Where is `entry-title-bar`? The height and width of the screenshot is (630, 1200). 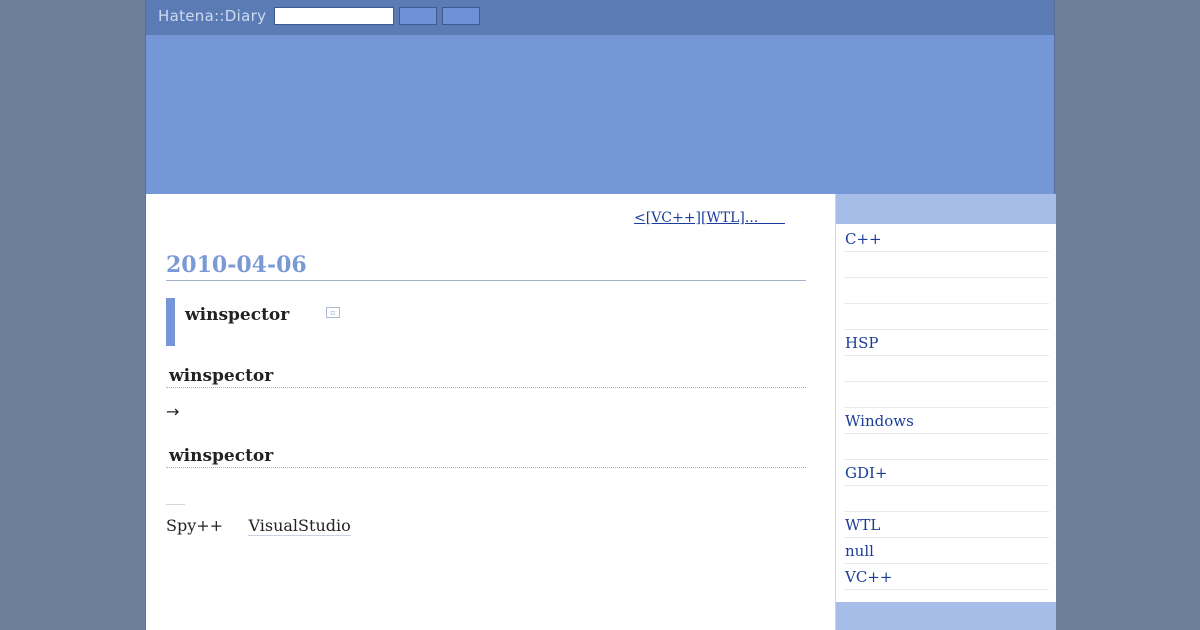 entry-title-bar is located at coordinates (170, 322).